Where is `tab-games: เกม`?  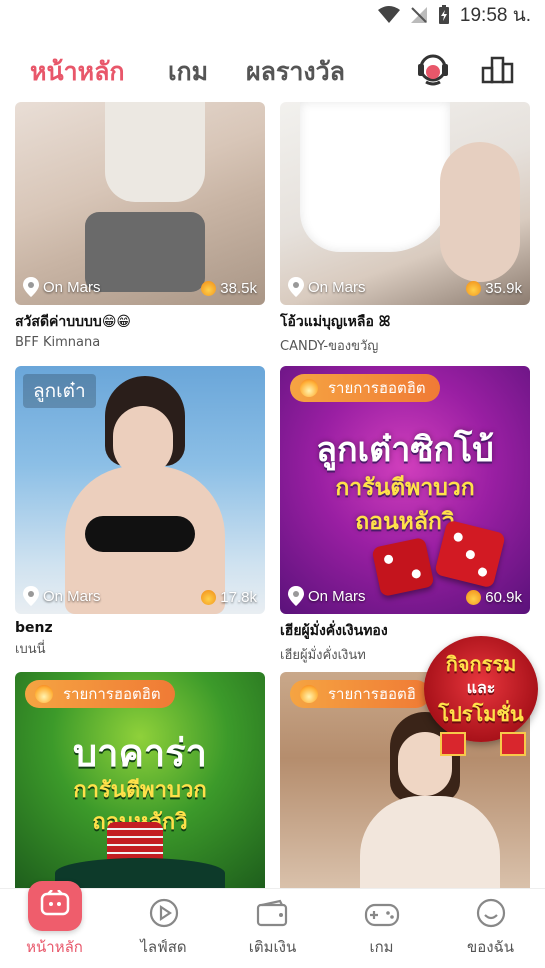 tab-games: เกม is located at coordinates (188, 72).